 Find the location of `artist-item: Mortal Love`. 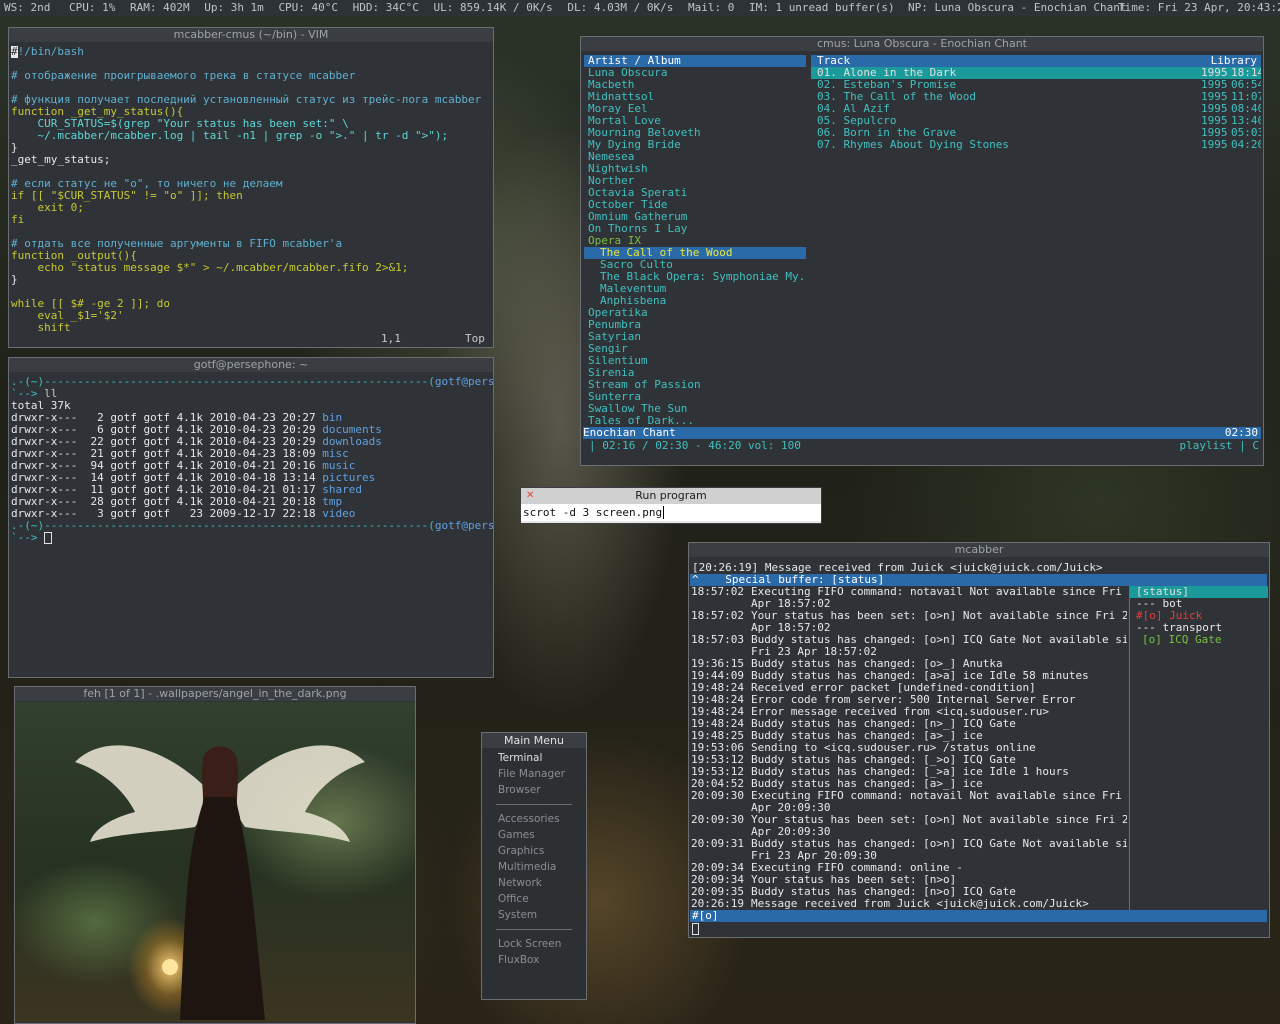

artist-item: Mortal Love is located at coordinates (695, 121).